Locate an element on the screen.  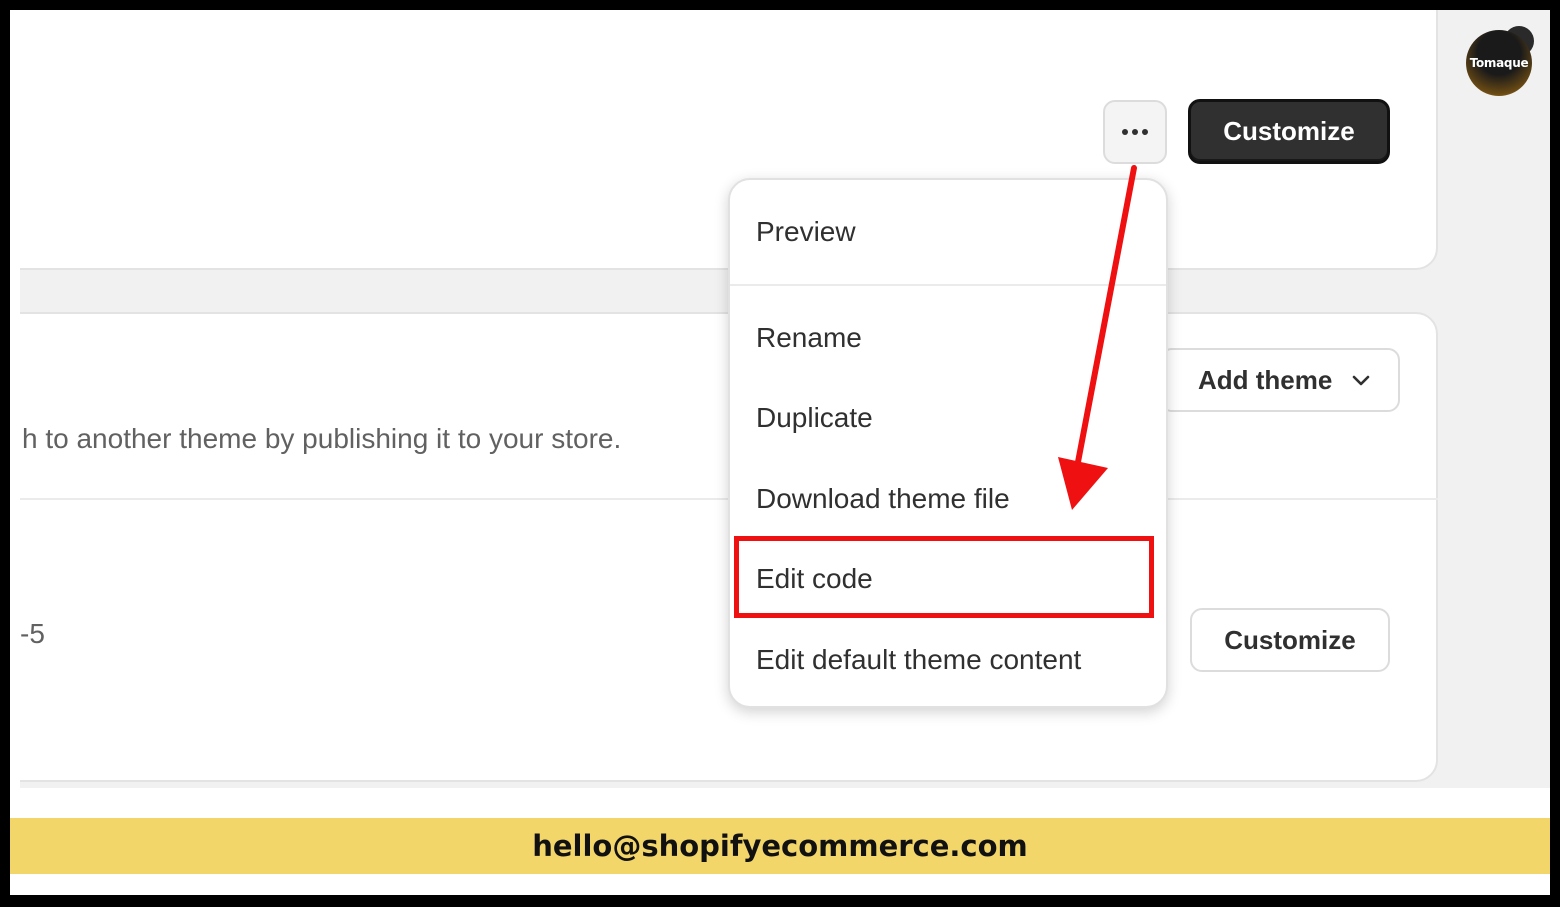
contact-footer-bar: hello@shopifyecommerce.com is located at coordinates (780, 846).